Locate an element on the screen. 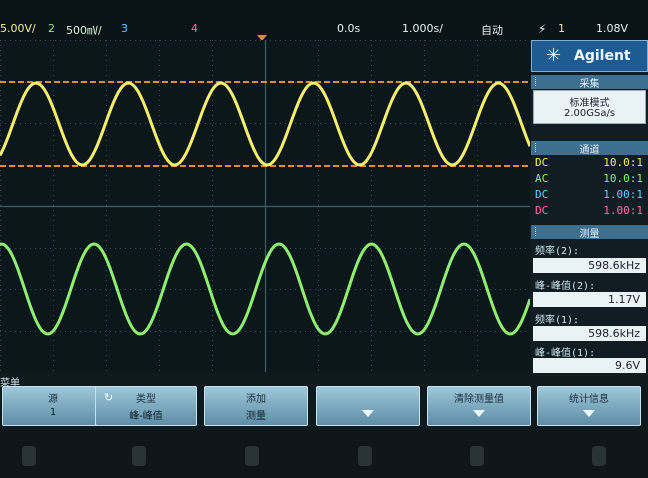 Image resolution: width=648 pixels, height=478 pixels. instrument-bezel is located at coordinates (324, 454).